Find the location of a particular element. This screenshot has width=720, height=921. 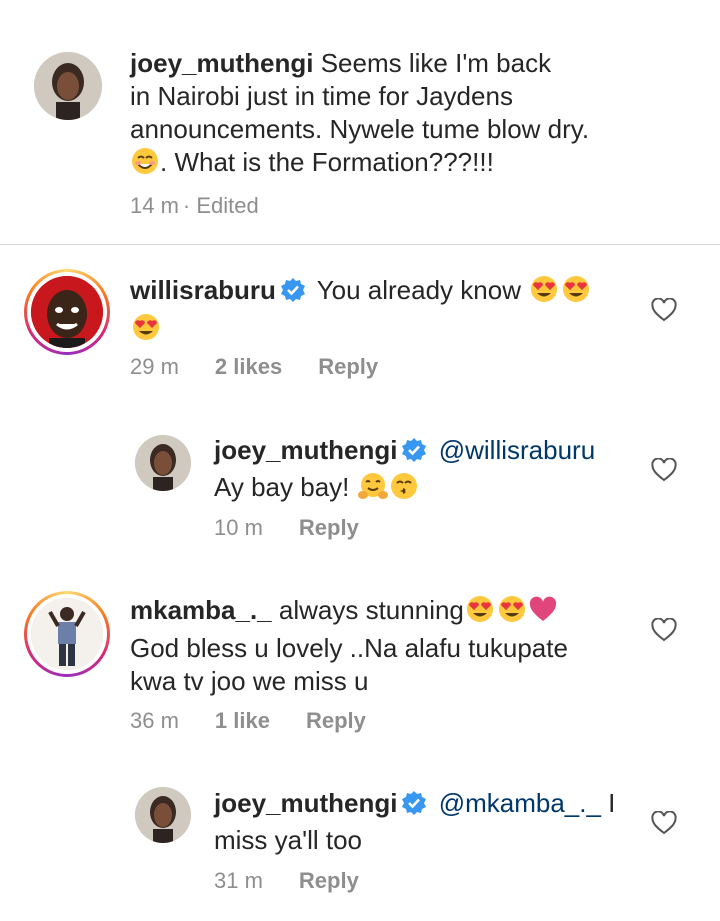

caption-meta: 14 m · Edited is located at coordinates (212, 206).